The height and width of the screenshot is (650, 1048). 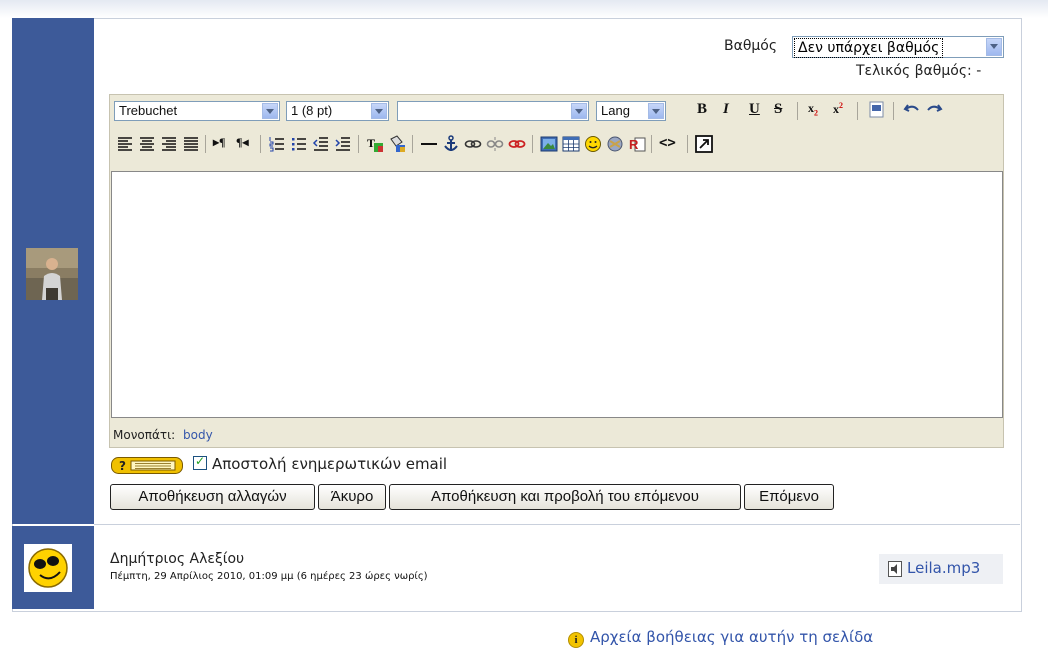 What do you see at coordinates (702, 109) in the screenshot?
I see `bold-icon: B` at bounding box center [702, 109].